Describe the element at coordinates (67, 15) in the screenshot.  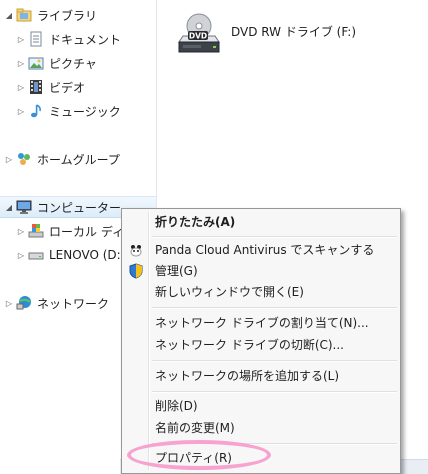
I see `nav-label: ライブラリ` at that location.